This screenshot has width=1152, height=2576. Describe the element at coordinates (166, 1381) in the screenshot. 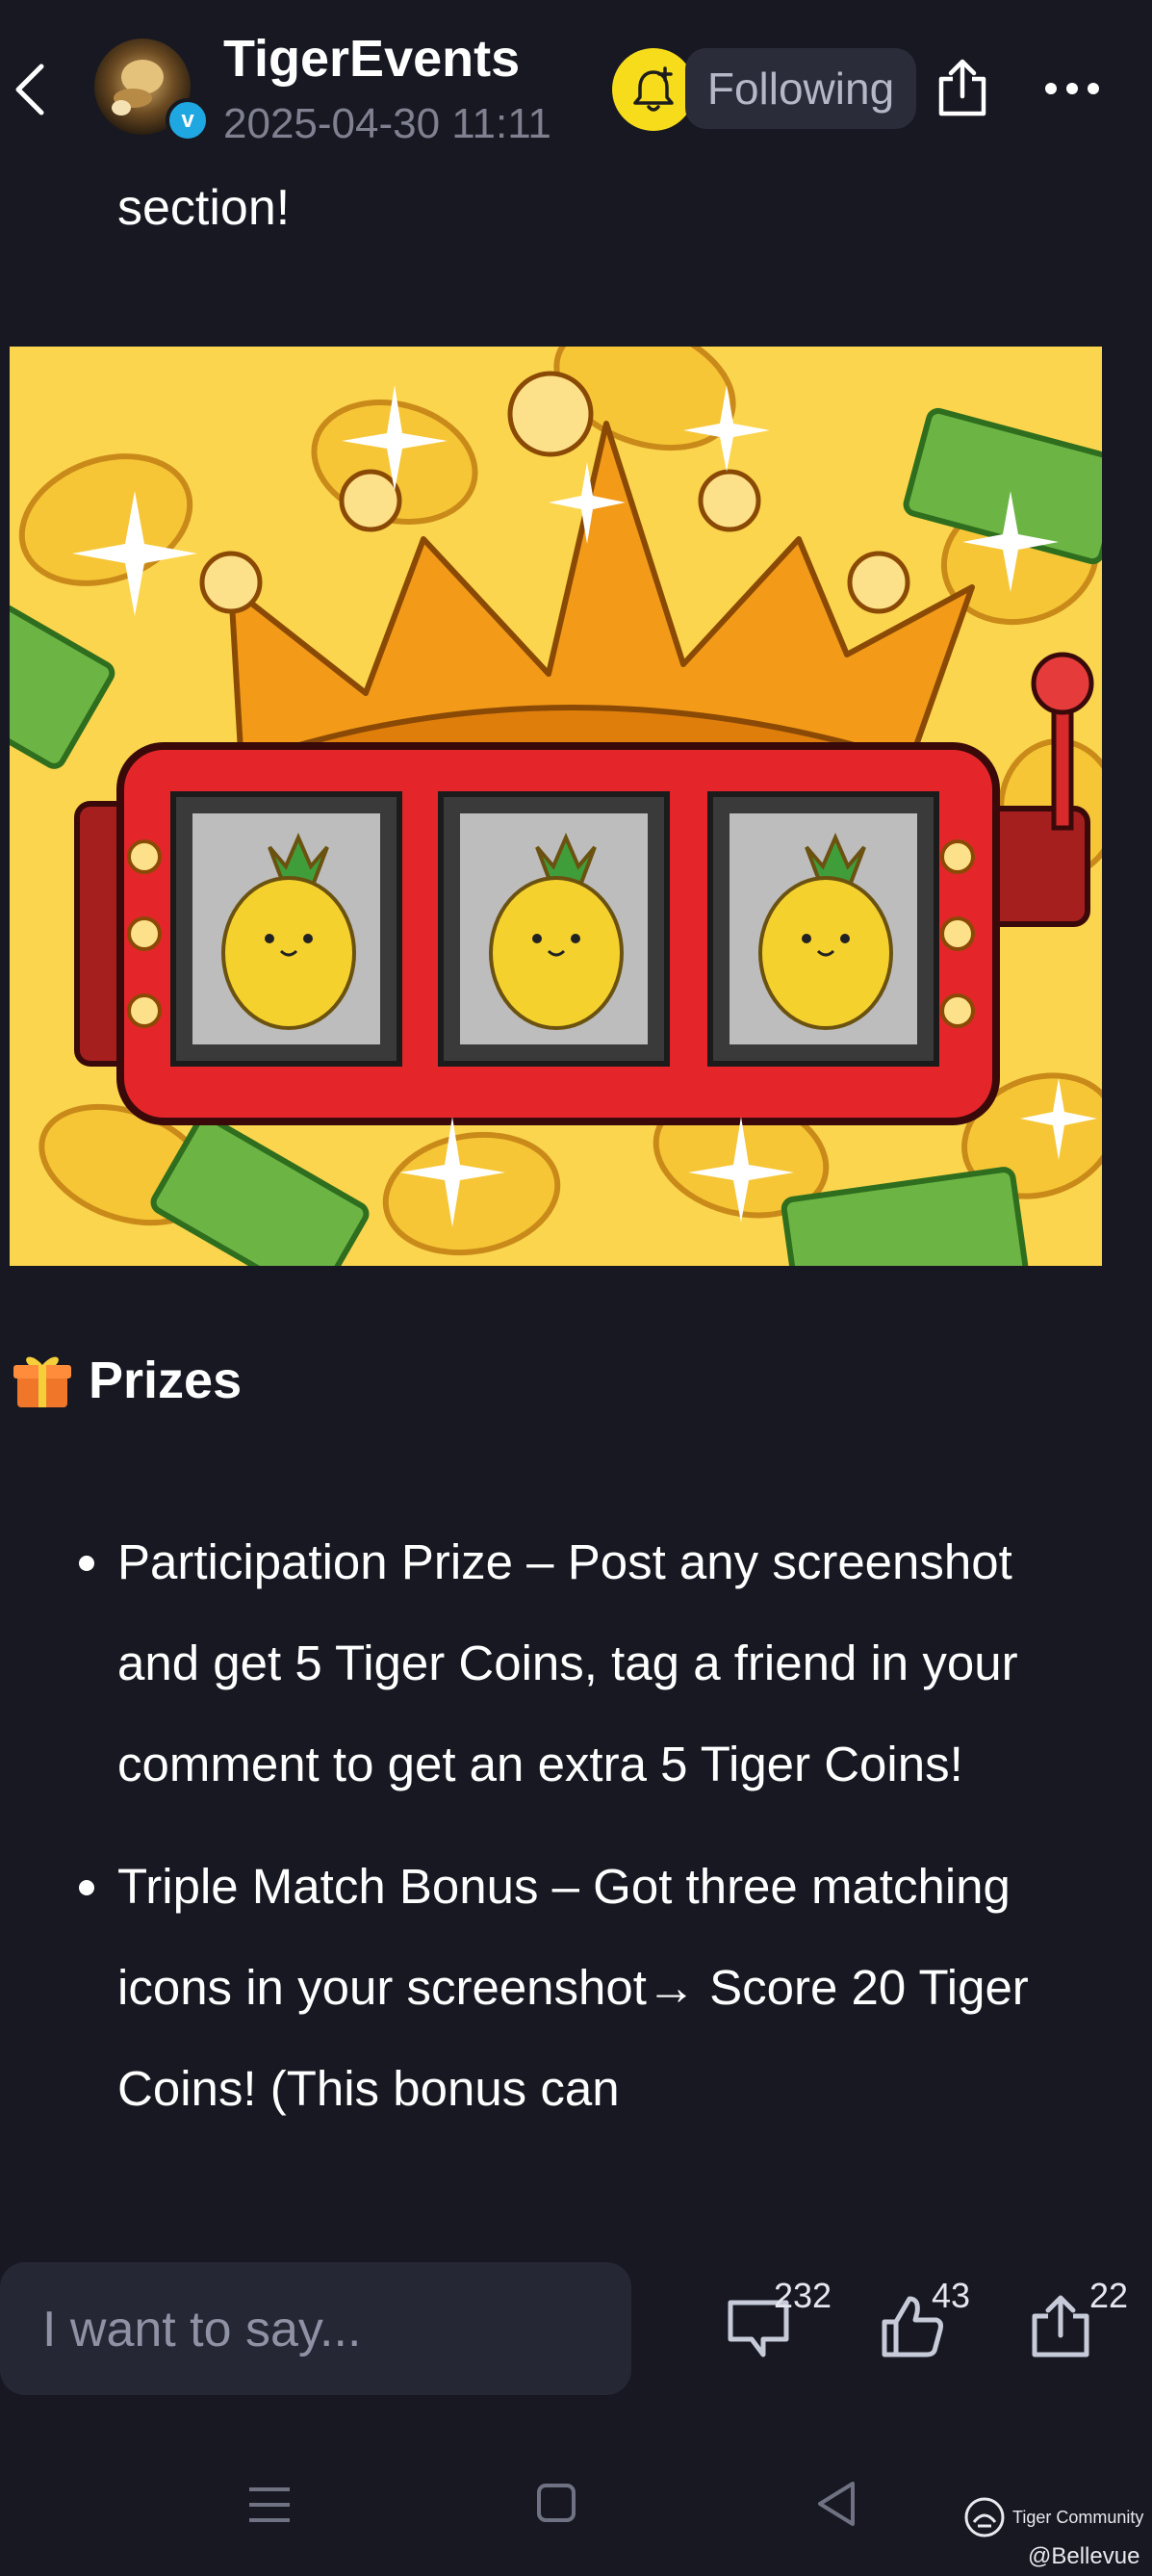

I see `prizes-title: Prizes` at that location.